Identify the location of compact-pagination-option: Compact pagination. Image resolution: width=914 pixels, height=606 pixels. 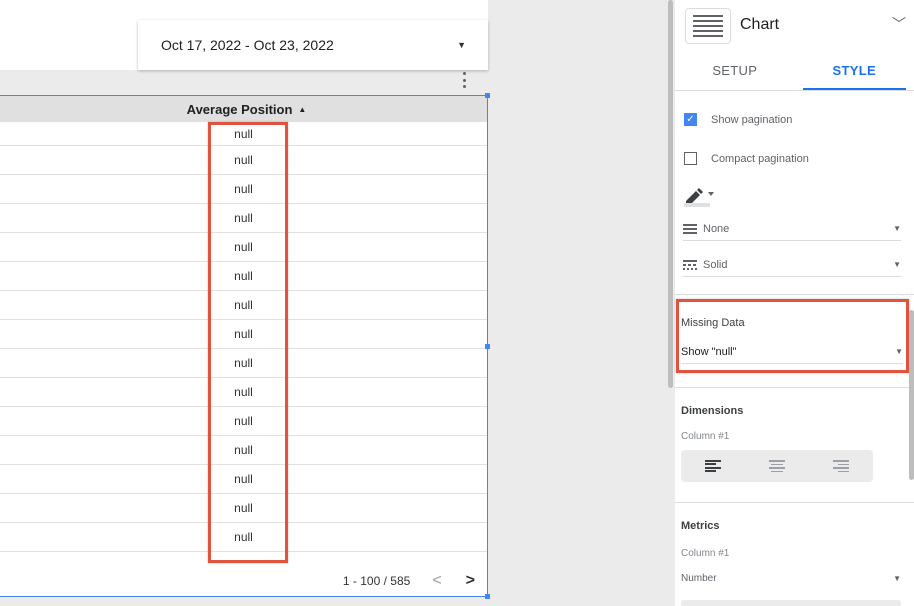
(746, 158).